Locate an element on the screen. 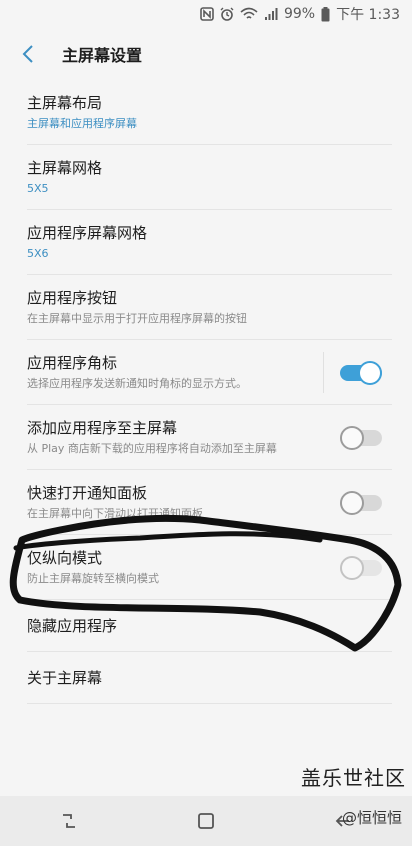 Image resolution: width=412 pixels, height=846 pixels. setting-portrait-only: 仅纵向模式 防止主屏幕旋转至横向模式 is located at coordinates (206, 567).